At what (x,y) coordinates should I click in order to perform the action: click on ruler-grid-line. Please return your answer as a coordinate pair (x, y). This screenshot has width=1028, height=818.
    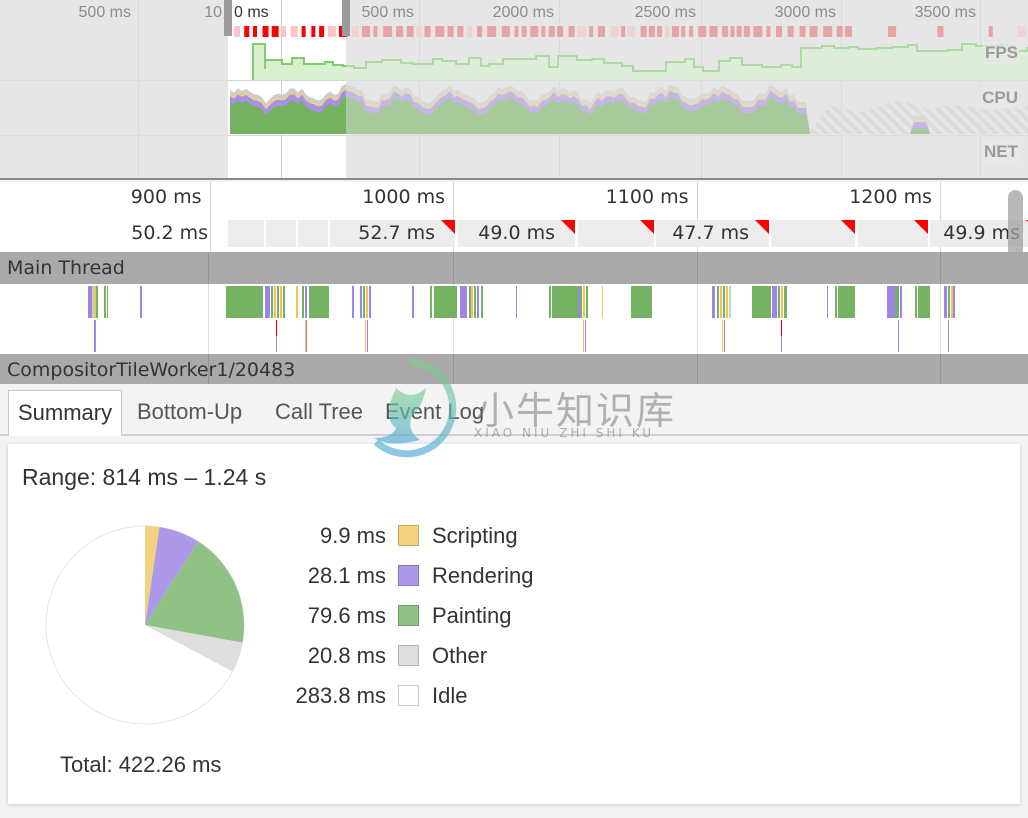
    Looking at the image, I should click on (210, 217).